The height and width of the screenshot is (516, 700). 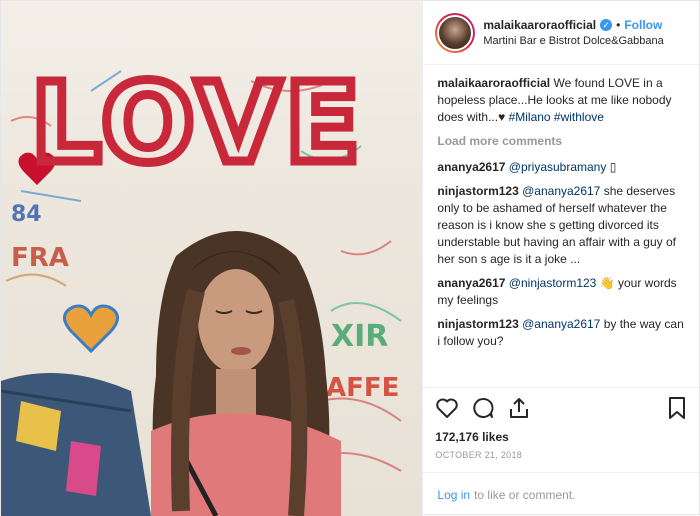 I want to click on header-line: malaikaaroraofficial ✓ • Follow, so click(x=573, y=25).